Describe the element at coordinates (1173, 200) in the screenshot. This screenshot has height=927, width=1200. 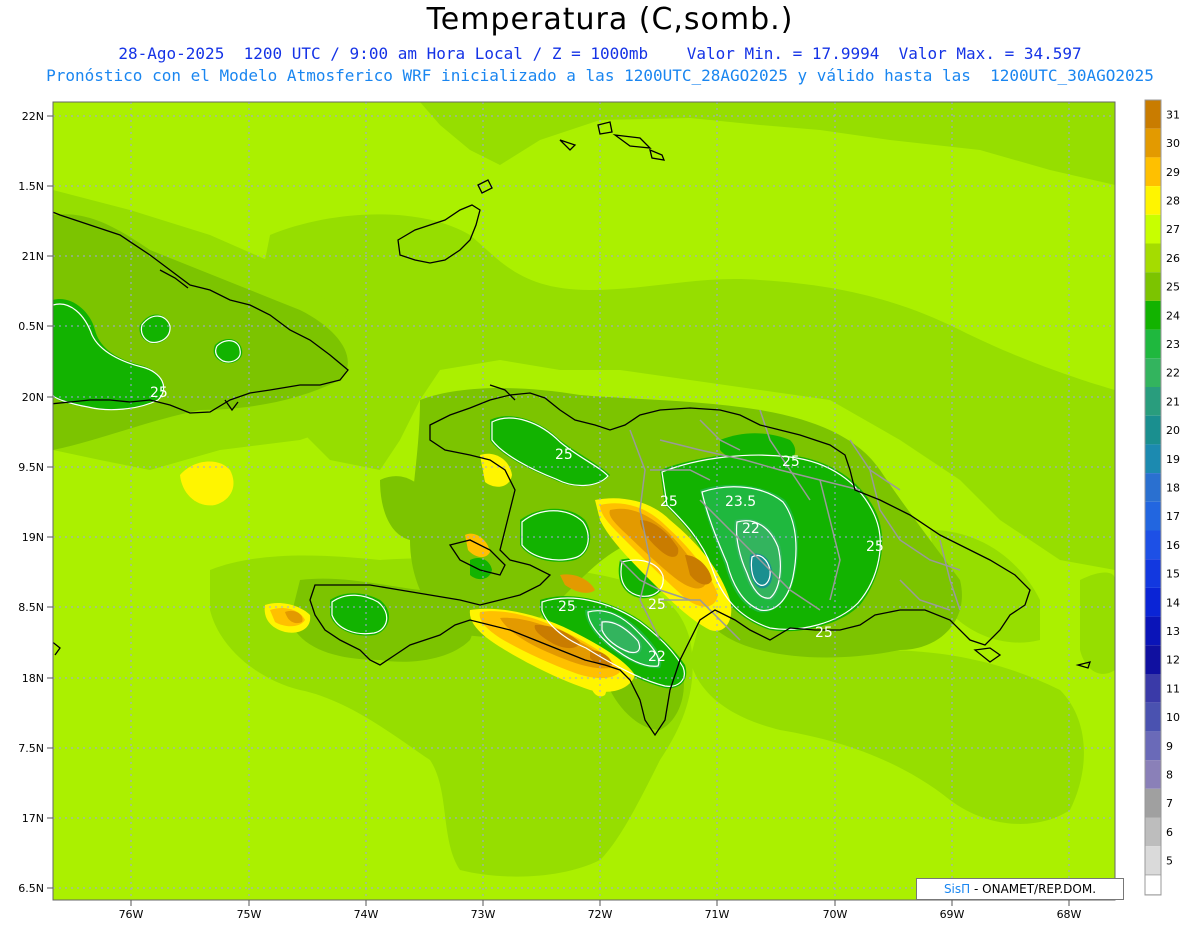
I see `colorbar-label: 28` at that location.